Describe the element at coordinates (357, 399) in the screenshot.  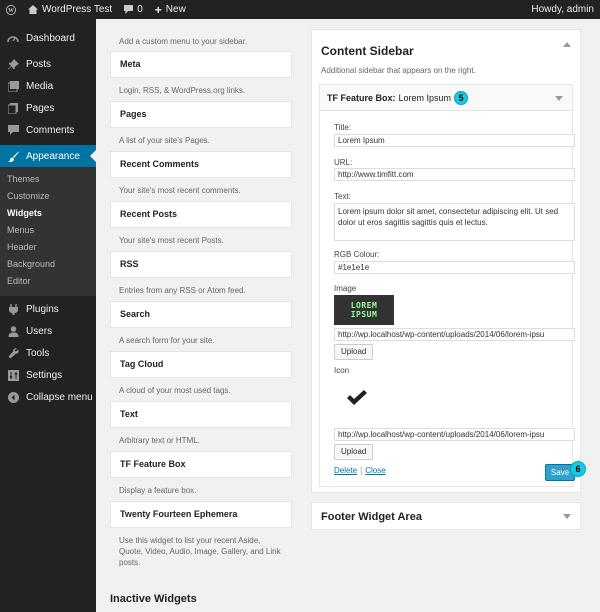
I see `checkmark-icon` at that location.